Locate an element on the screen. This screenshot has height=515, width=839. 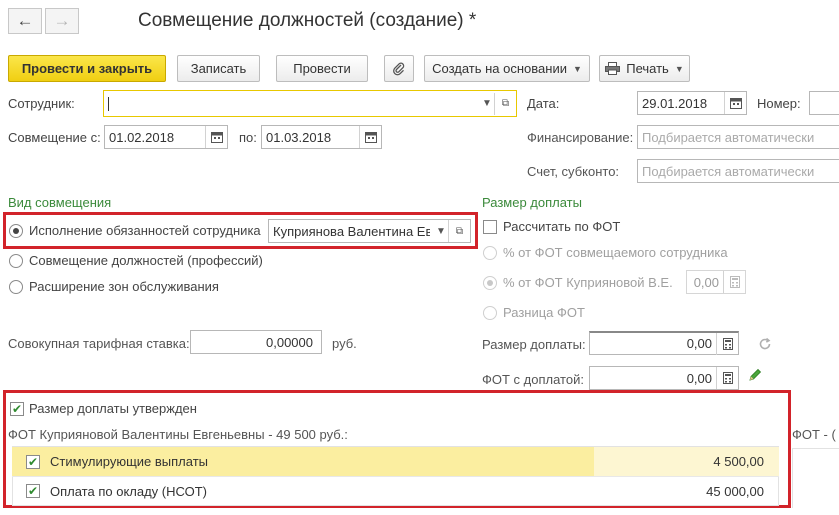
post-button: Провести is located at coordinates (322, 68).